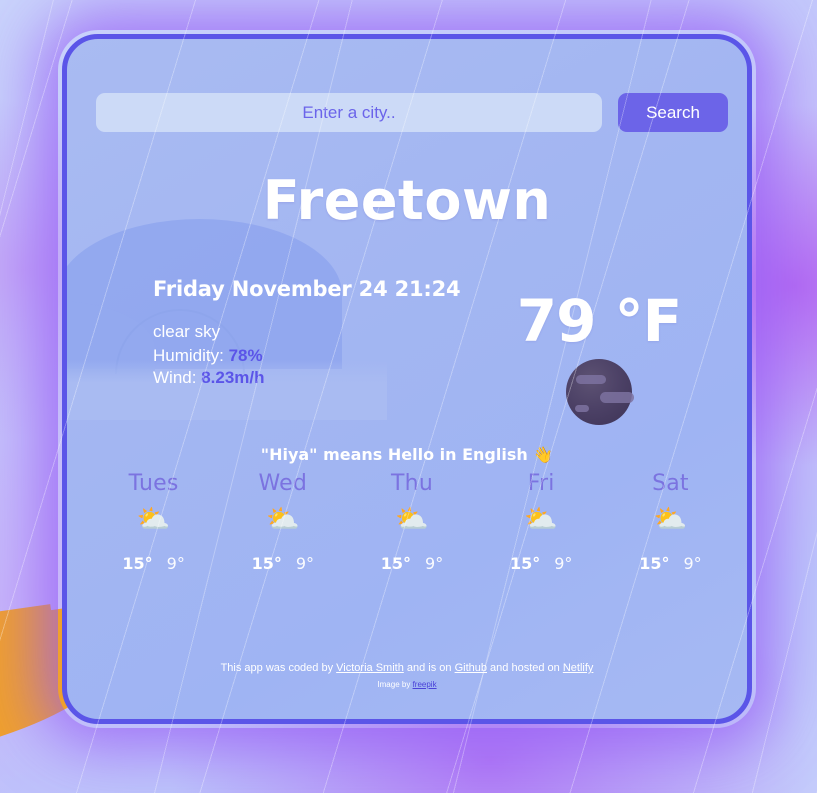  Describe the element at coordinates (525, 668) in the screenshot. I see `footer-credit-mid2: and hosted on` at that location.